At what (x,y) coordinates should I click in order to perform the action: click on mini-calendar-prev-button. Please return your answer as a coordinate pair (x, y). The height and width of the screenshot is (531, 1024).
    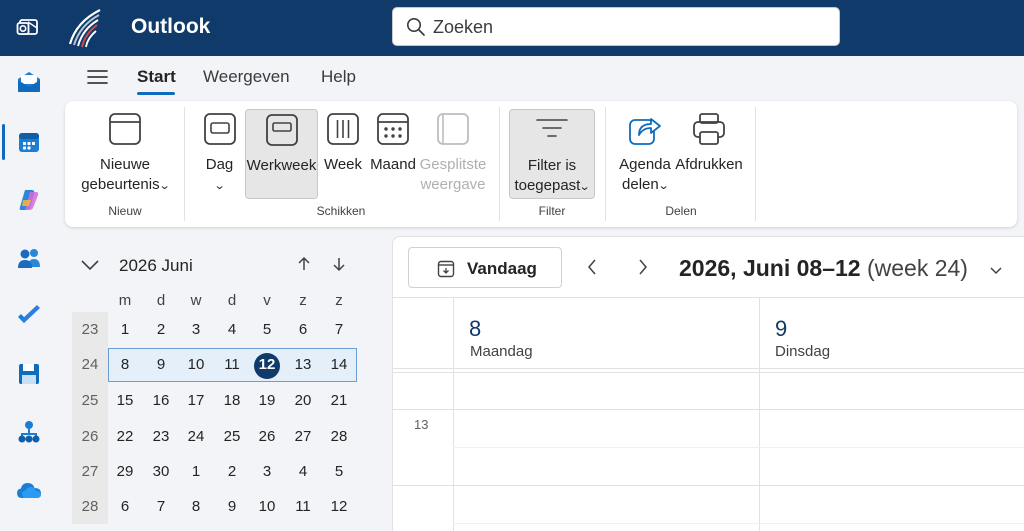
    Looking at the image, I should click on (304, 266).